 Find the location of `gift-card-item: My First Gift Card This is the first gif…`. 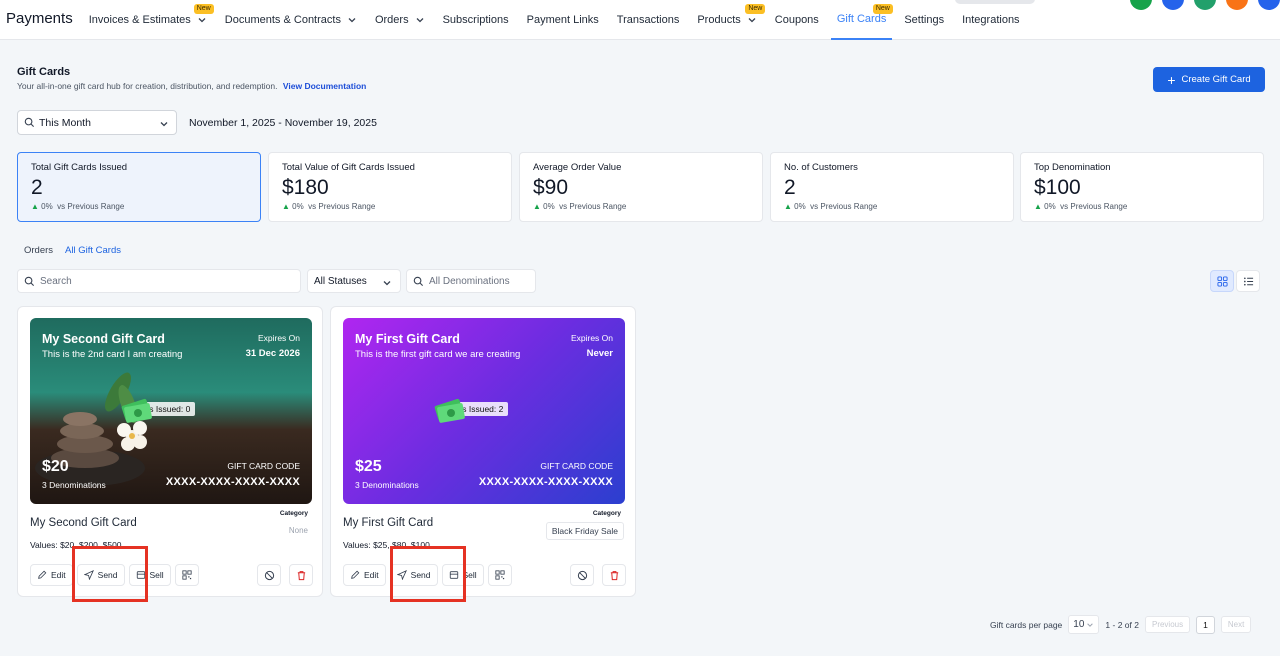

gift-card-item: My First Gift Card This is the first gif… is located at coordinates (483, 451).